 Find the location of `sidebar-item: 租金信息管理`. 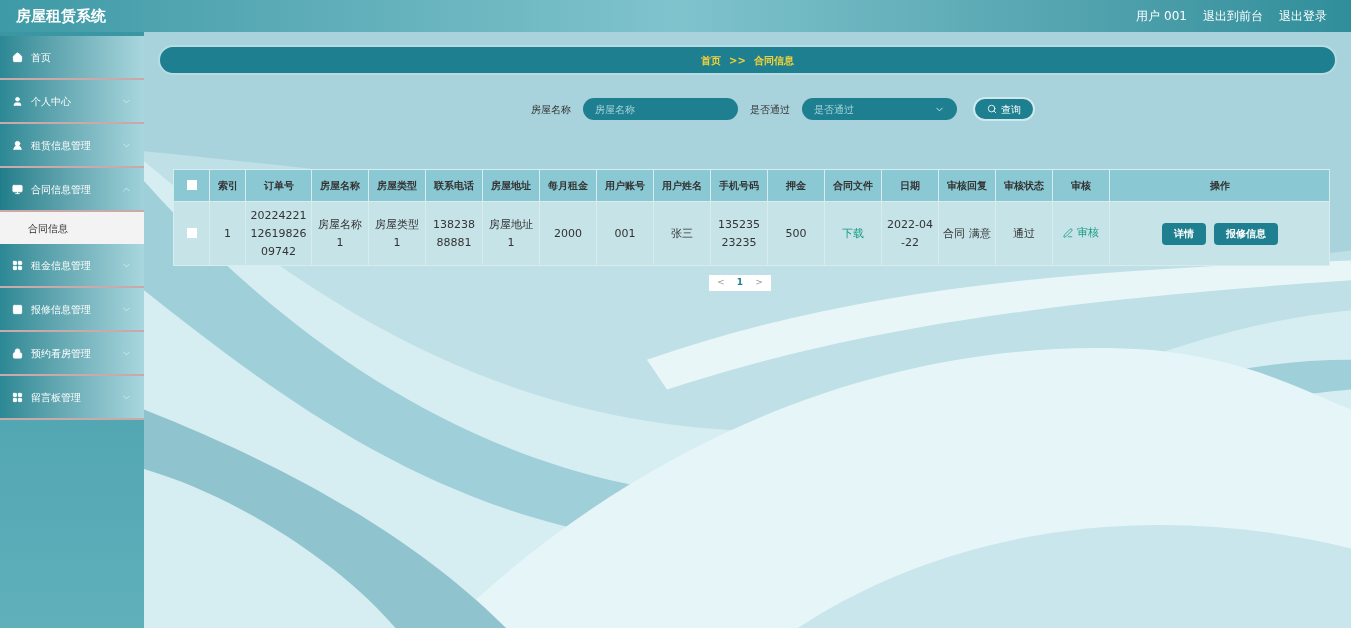

sidebar-item: 租金信息管理 is located at coordinates (72, 266).